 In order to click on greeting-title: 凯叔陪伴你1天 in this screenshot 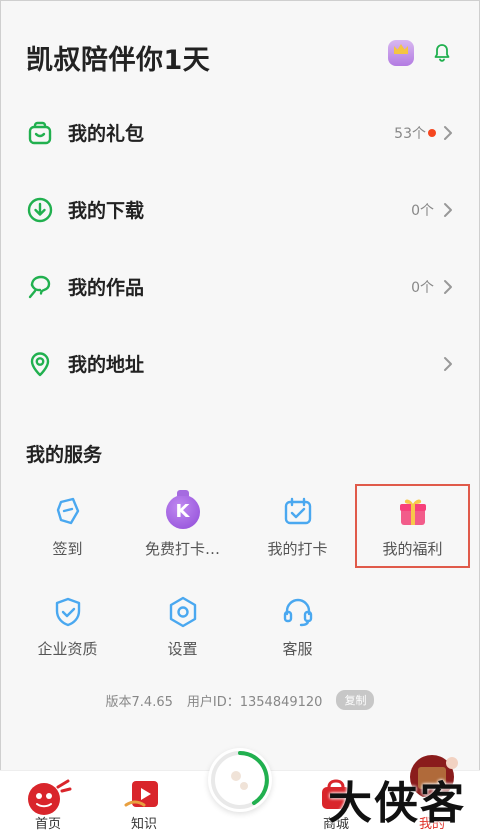, I will do `click(118, 60)`.